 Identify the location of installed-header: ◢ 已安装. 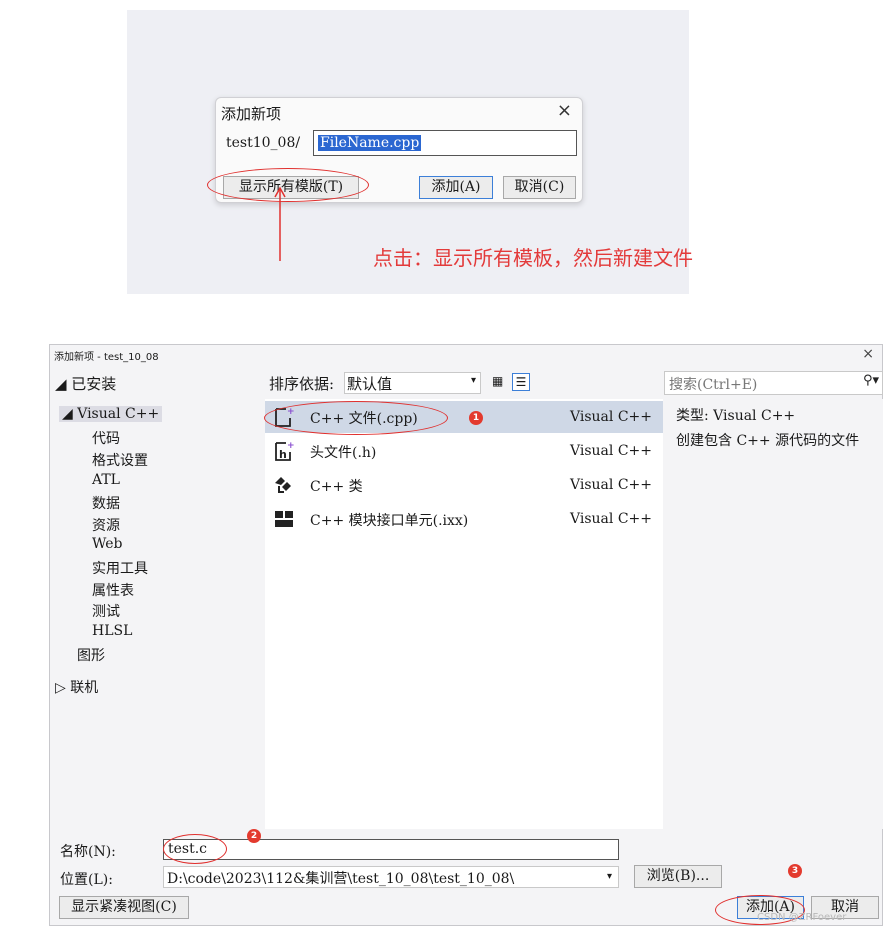
(85, 383).